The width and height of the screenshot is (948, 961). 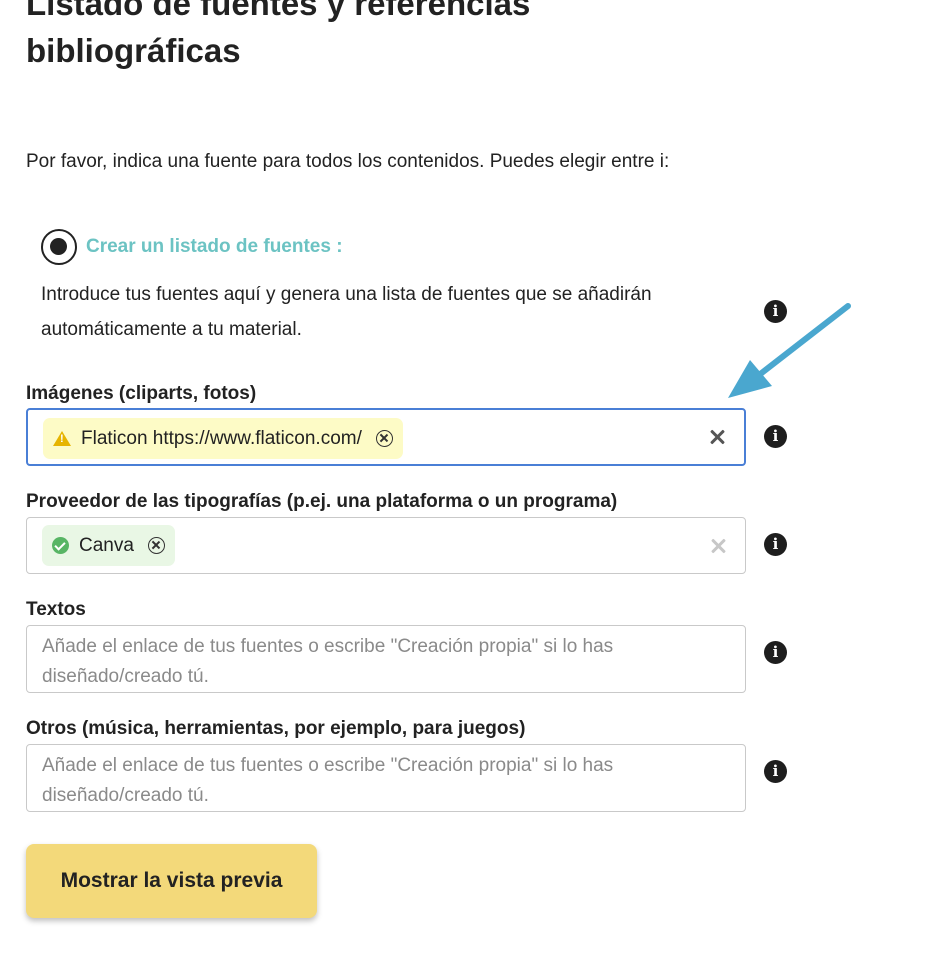 I want to click on radio-selected-dot, so click(x=58, y=246).